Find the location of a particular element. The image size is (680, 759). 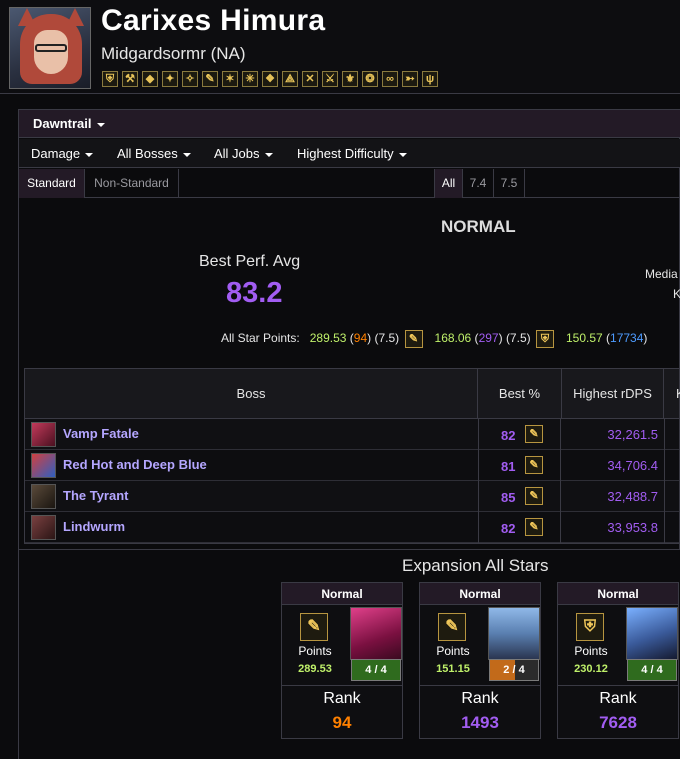

table-row: Red Hot and Deep Blue 81 ✎ 34,706.4 is located at coordinates (352, 465).